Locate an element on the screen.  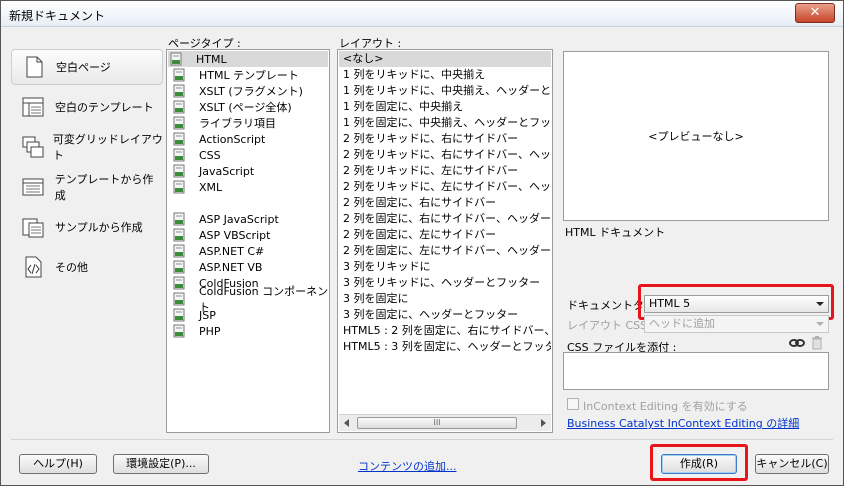
nav-item-blank-template: 空白のテンプレート is located at coordinates (87, 107).